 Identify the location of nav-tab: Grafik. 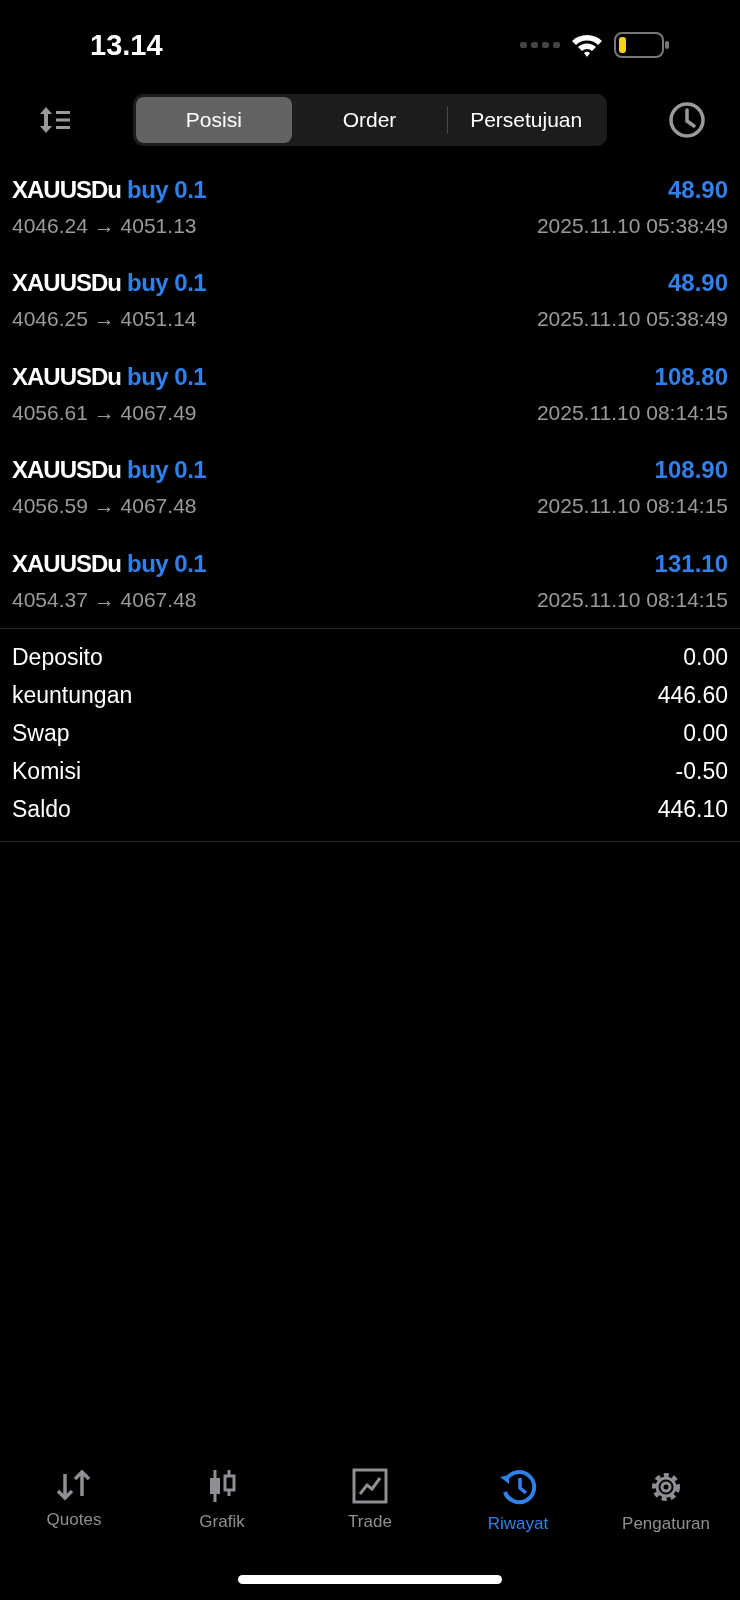
(222, 1513).